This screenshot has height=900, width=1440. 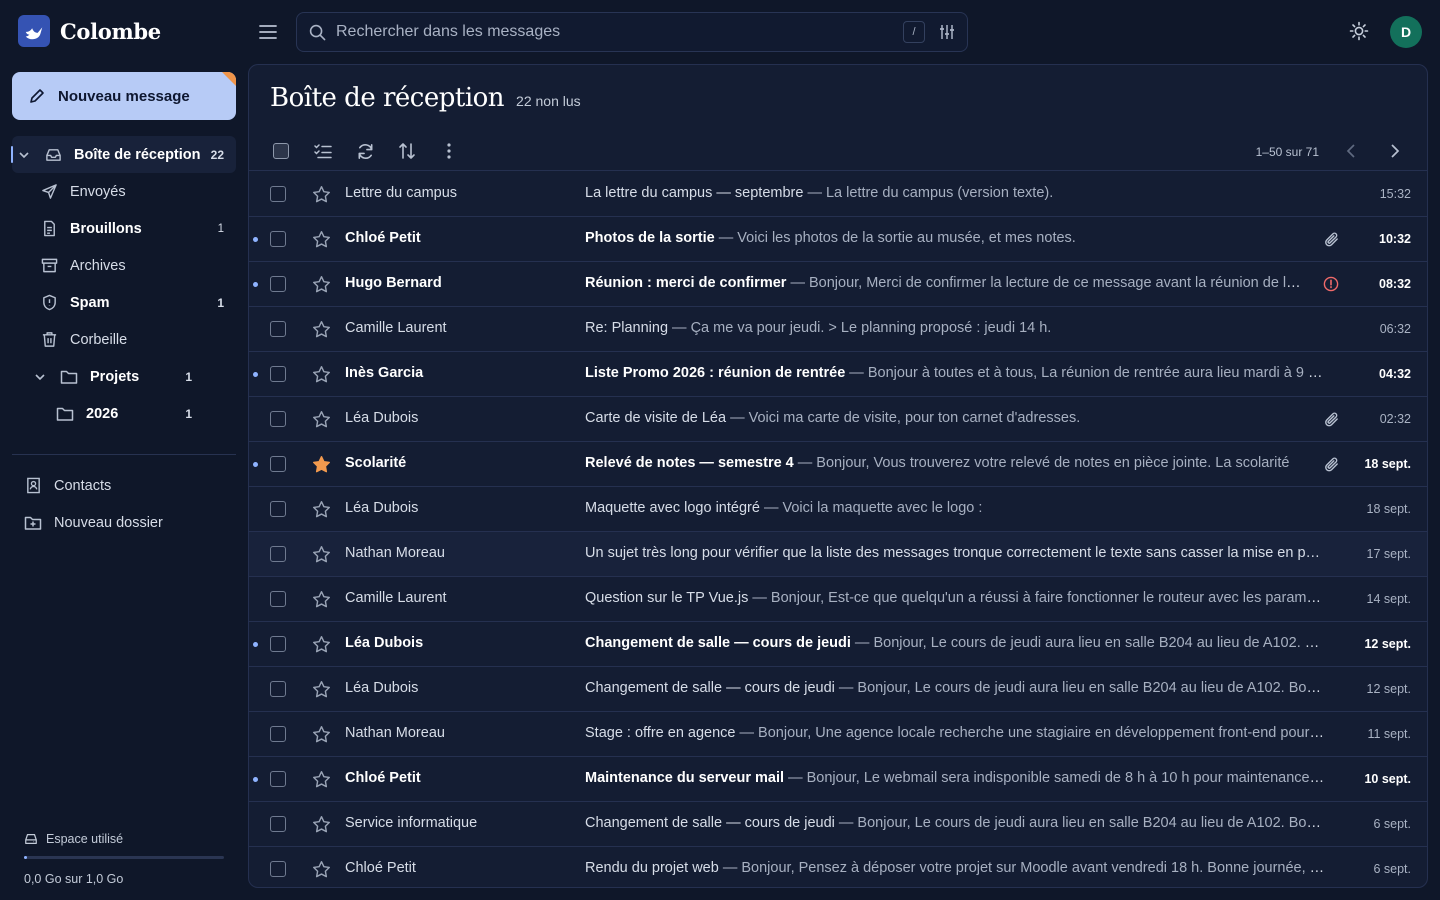 I want to click on more-options-icon, so click(x=449, y=151).